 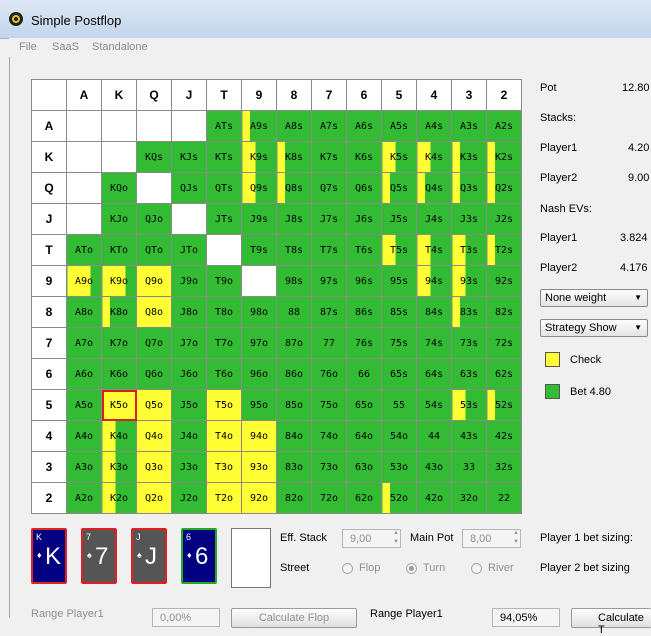 What do you see at coordinates (469, 126) in the screenshot?
I see `hand-cell: A3s` at bounding box center [469, 126].